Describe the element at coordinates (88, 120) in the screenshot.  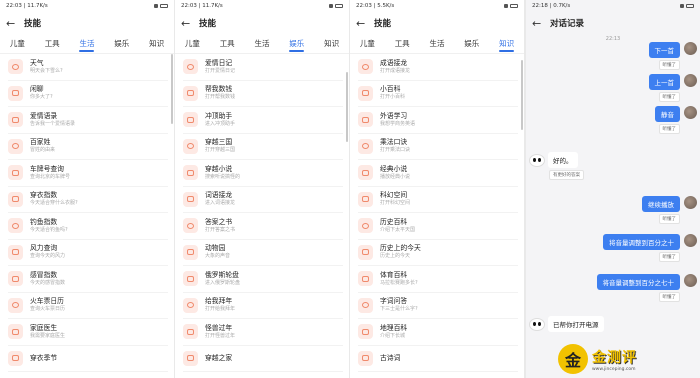
I see `skill-item: 爱情语录 告诉我一个爱情语录` at that location.